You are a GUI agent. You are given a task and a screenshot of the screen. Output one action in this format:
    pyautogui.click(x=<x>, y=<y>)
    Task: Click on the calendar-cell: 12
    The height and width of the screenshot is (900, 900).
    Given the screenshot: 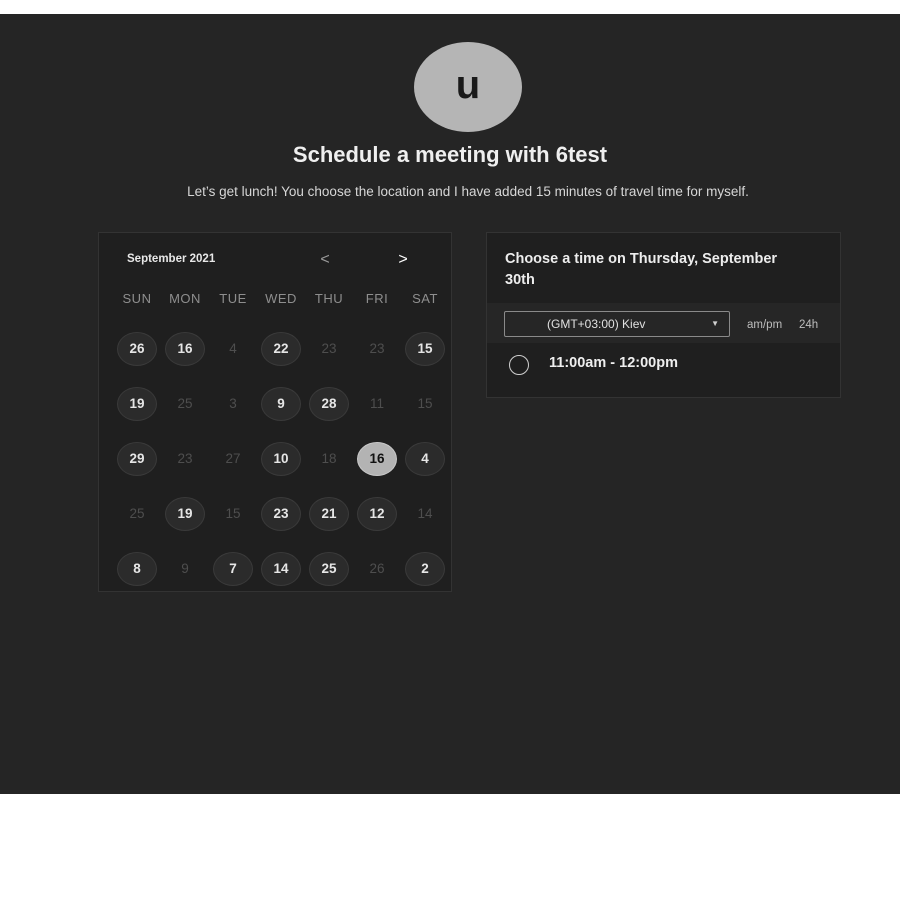 What is the action you would take?
    pyautogui.click(x=377, y=513)
    